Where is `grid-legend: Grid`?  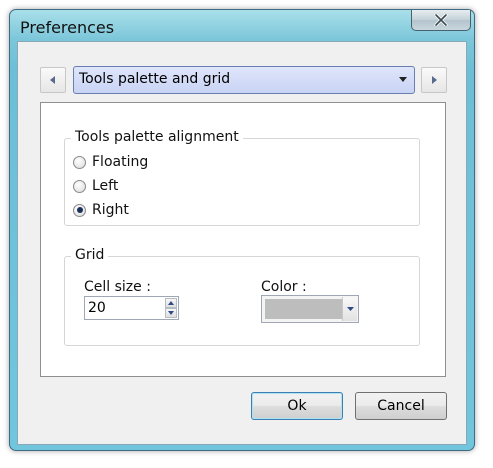 grid-legend: Grid is located at coordinates (90, 255).